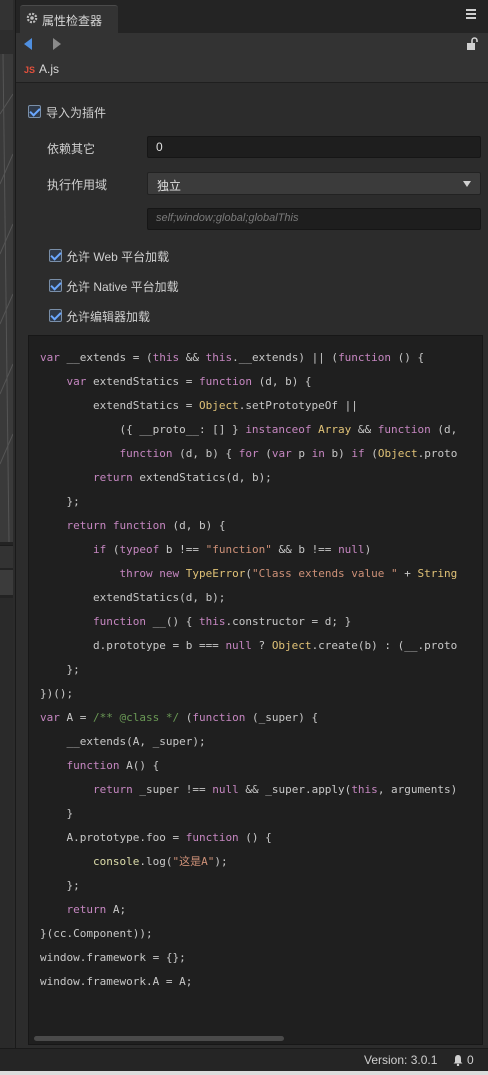  What do you see at coordinates (123, 741) in the screenshot?
I see `code-line: __extends(A, _super);` at bounding box center [123, 741].